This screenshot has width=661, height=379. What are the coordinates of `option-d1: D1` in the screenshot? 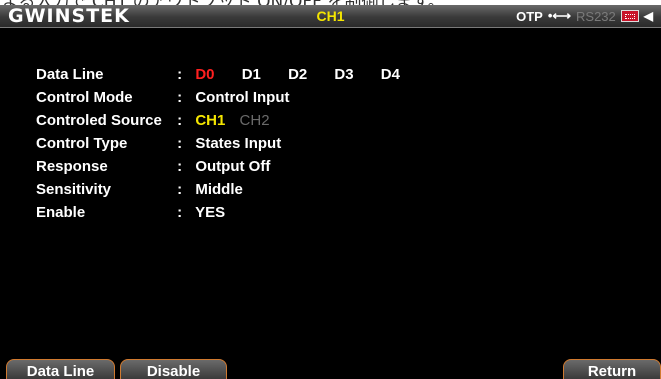 It's located at (251, 74).